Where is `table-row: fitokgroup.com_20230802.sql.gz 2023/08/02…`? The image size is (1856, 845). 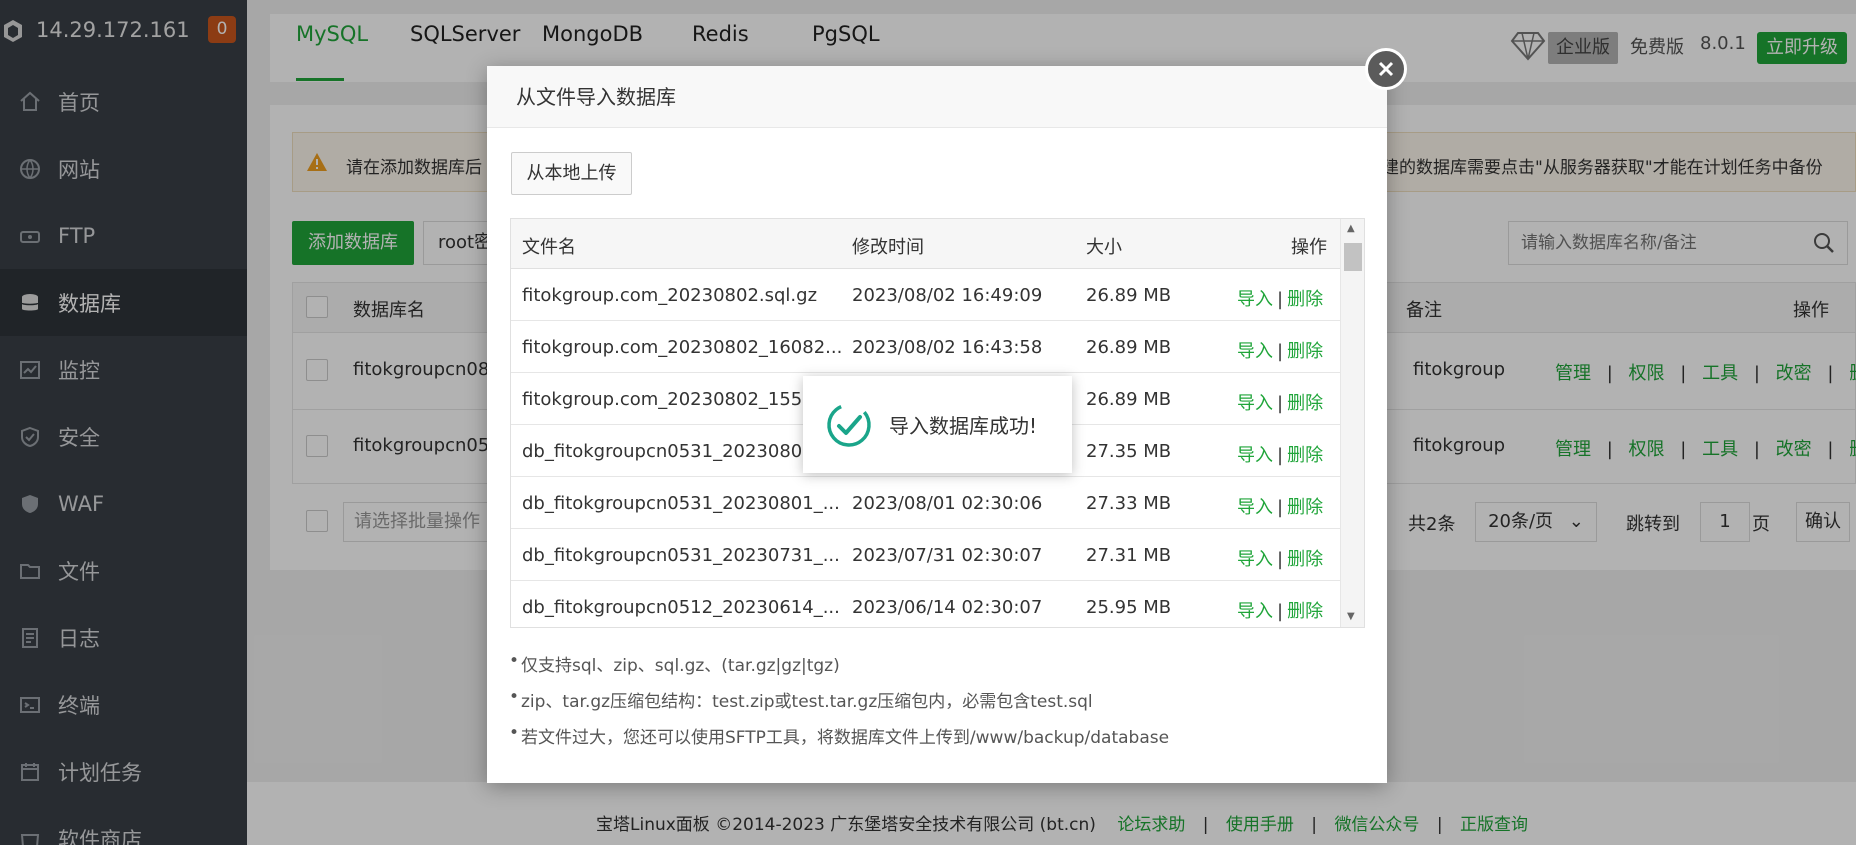
table-row: fitokgroup.com_20230802.sql.gz 2023/08/02… is located at coordinates (926, 295).